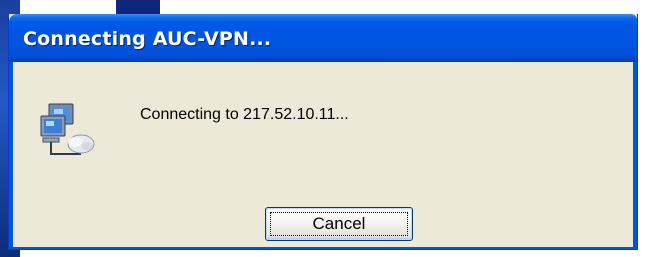 This screenshot has width=645, height=257. I want to click on cancel-button-label: Cancel, so click(339, 223).